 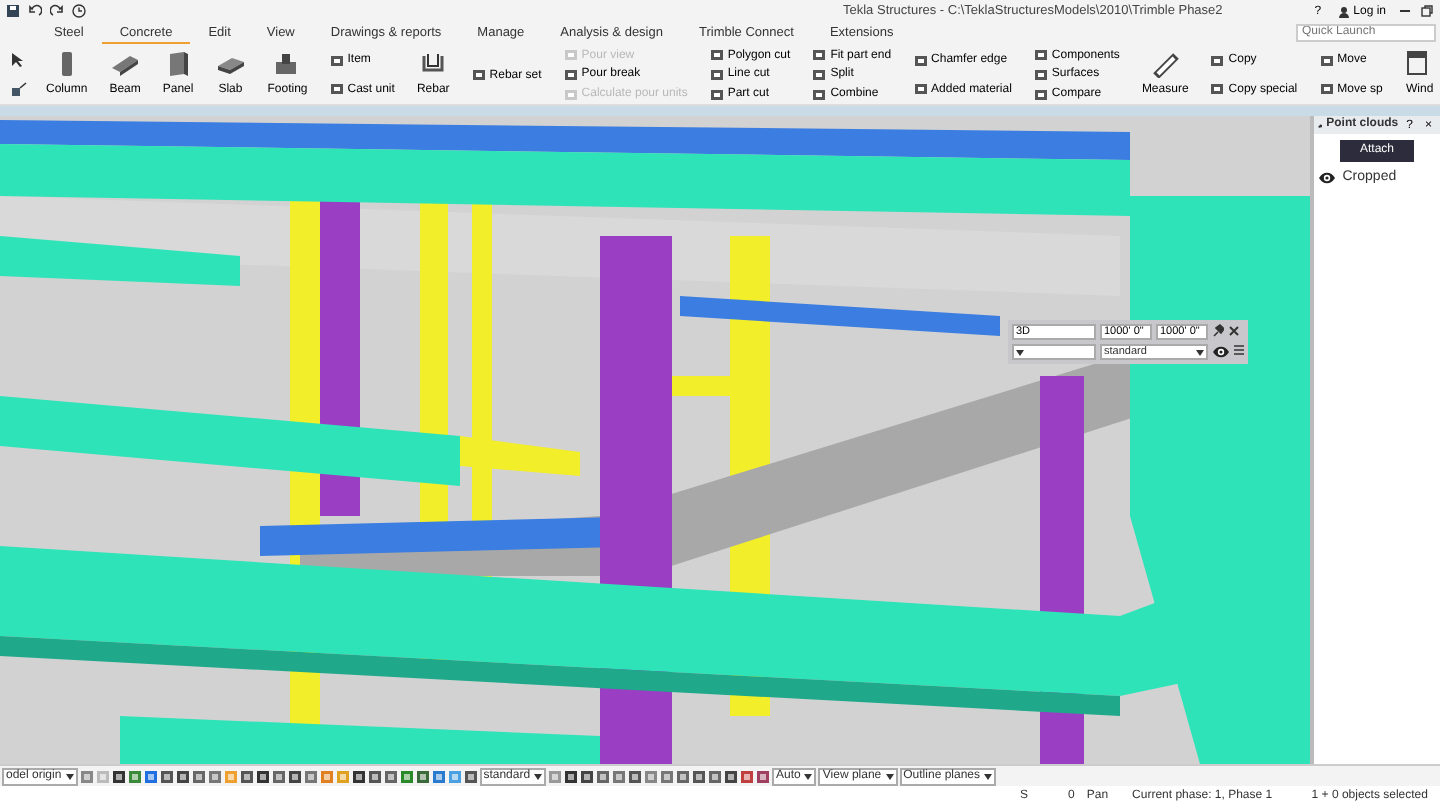 What do you see at coordinates (19, 89) in the screenshot?
I see `select-tool-icon` at bounding box center [19, 89].